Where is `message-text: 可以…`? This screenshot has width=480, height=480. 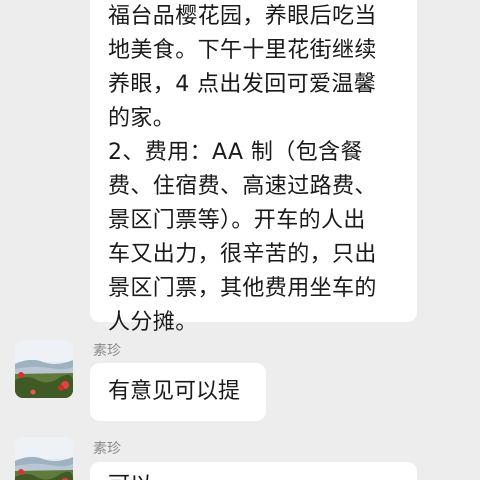 message-text: 可以… is located at coordinates (141, 474).